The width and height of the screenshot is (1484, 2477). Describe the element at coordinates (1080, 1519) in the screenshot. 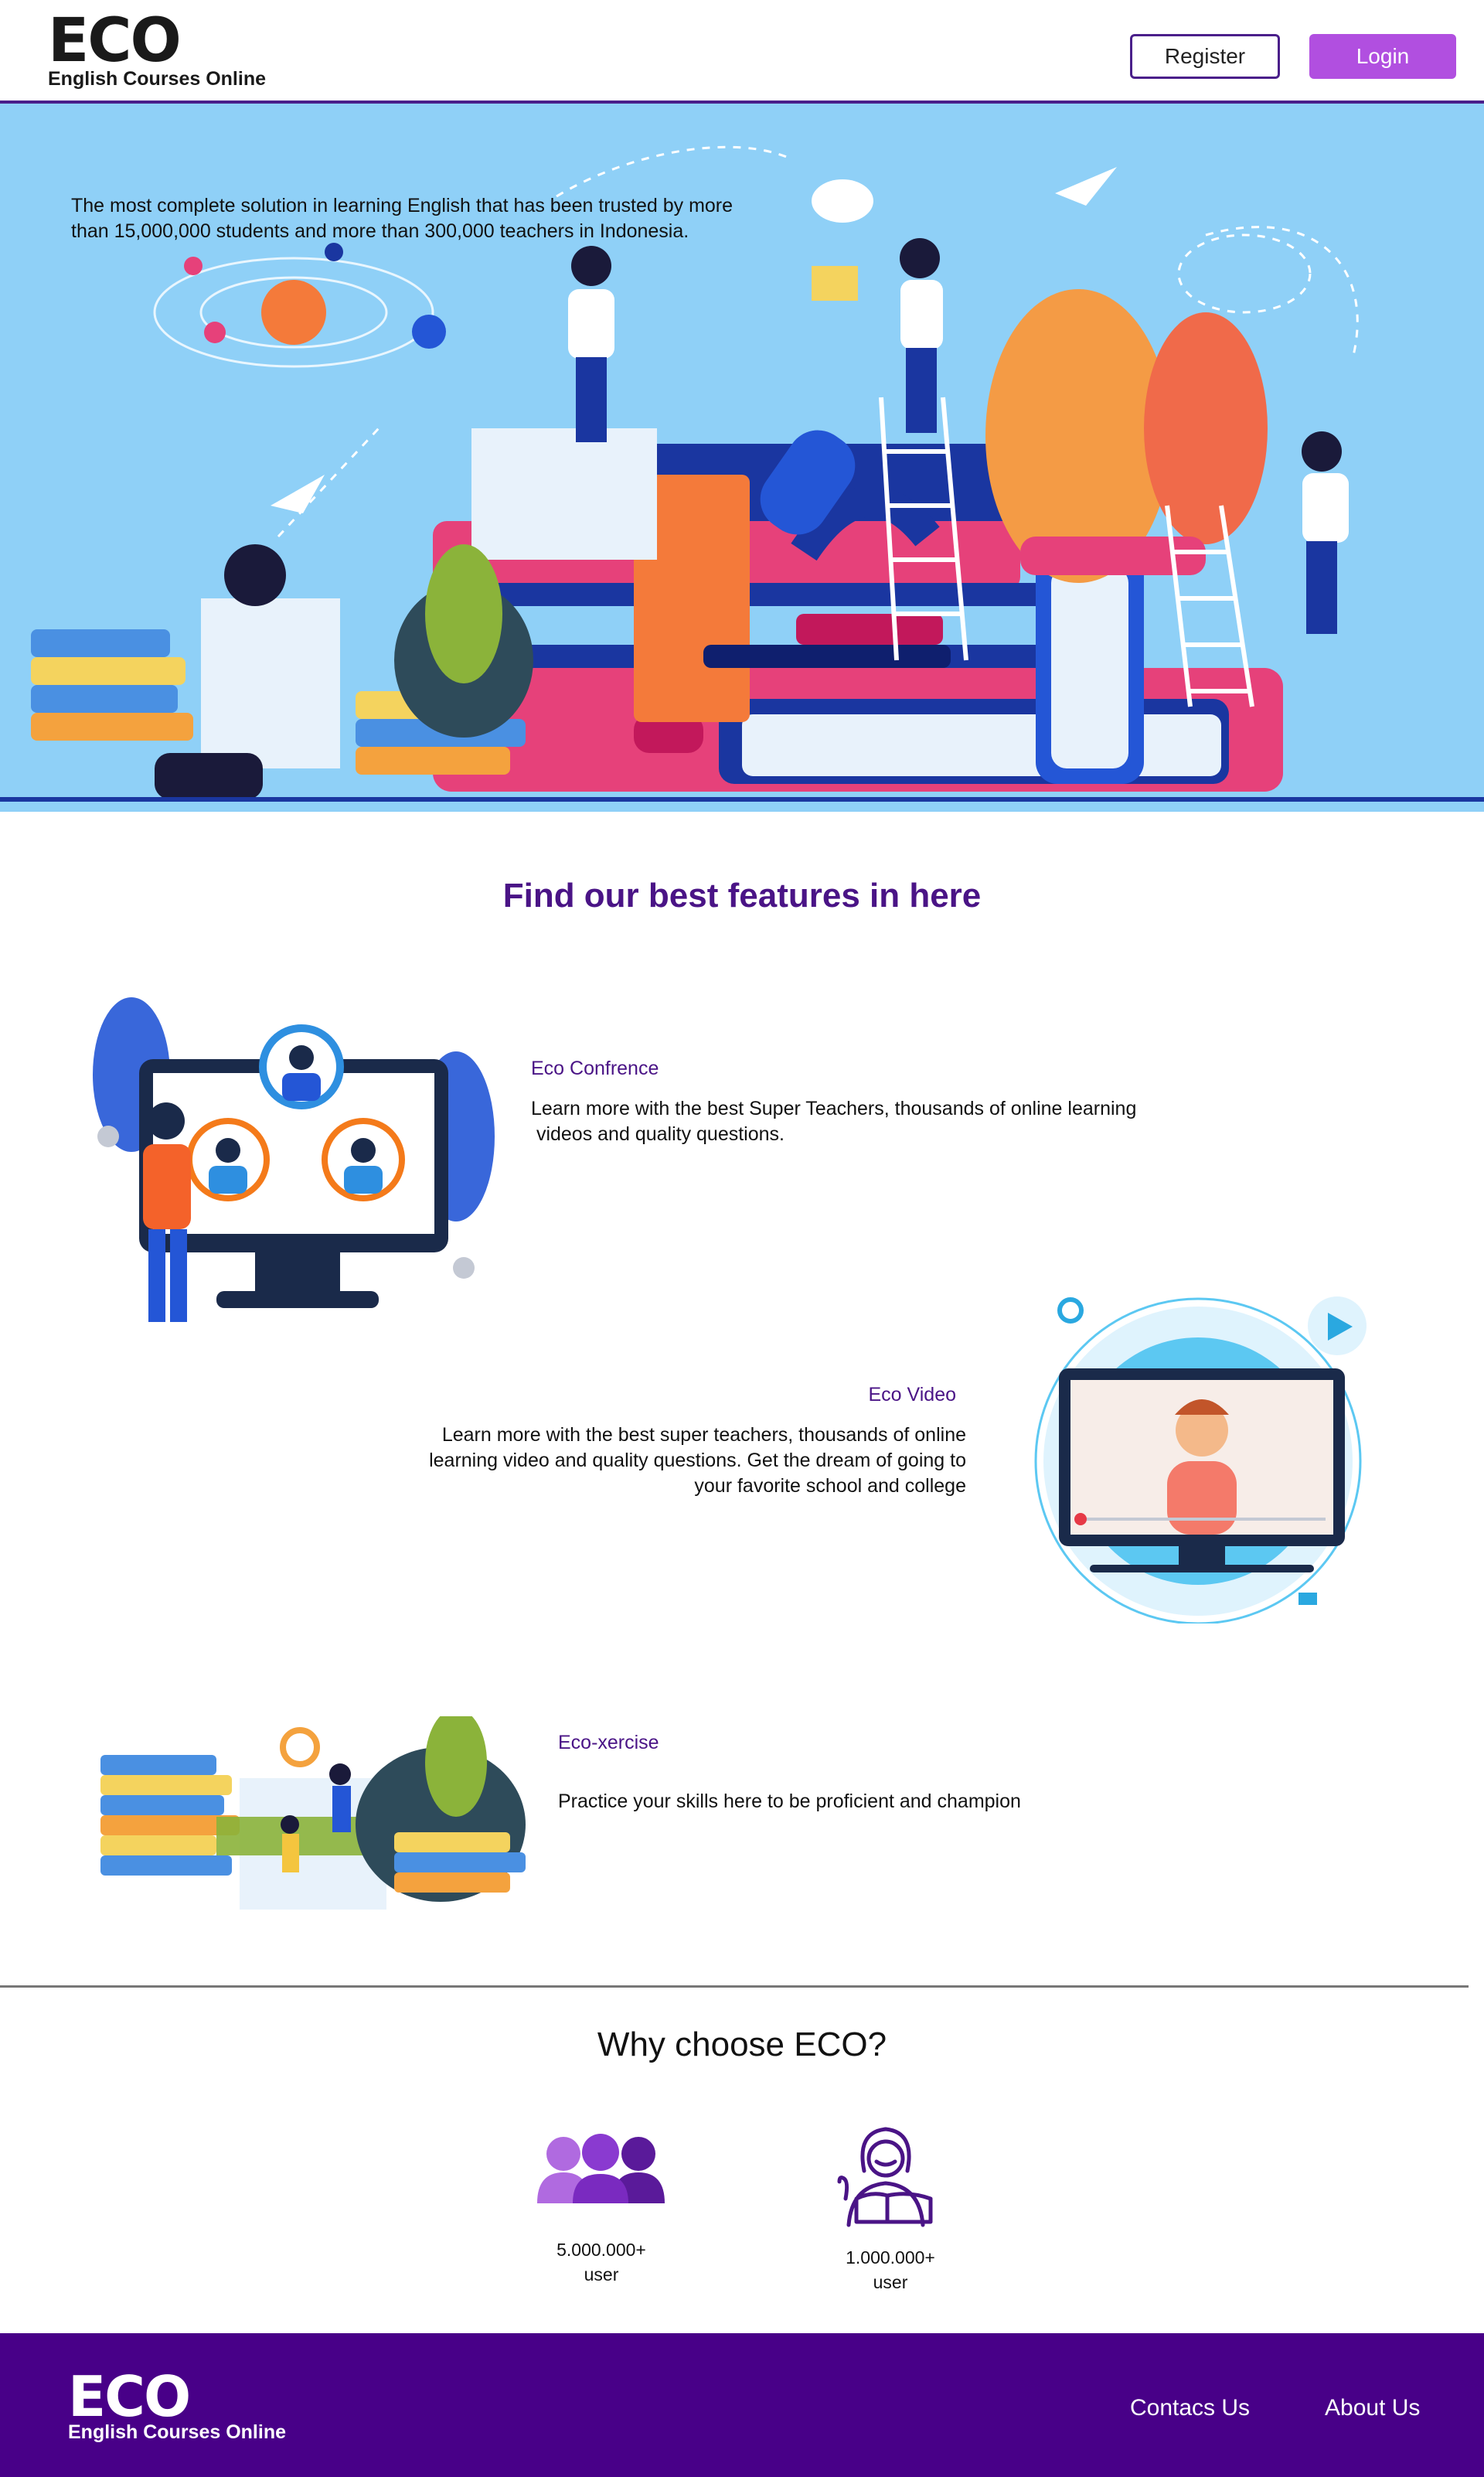

I see `play-icon` at that location.